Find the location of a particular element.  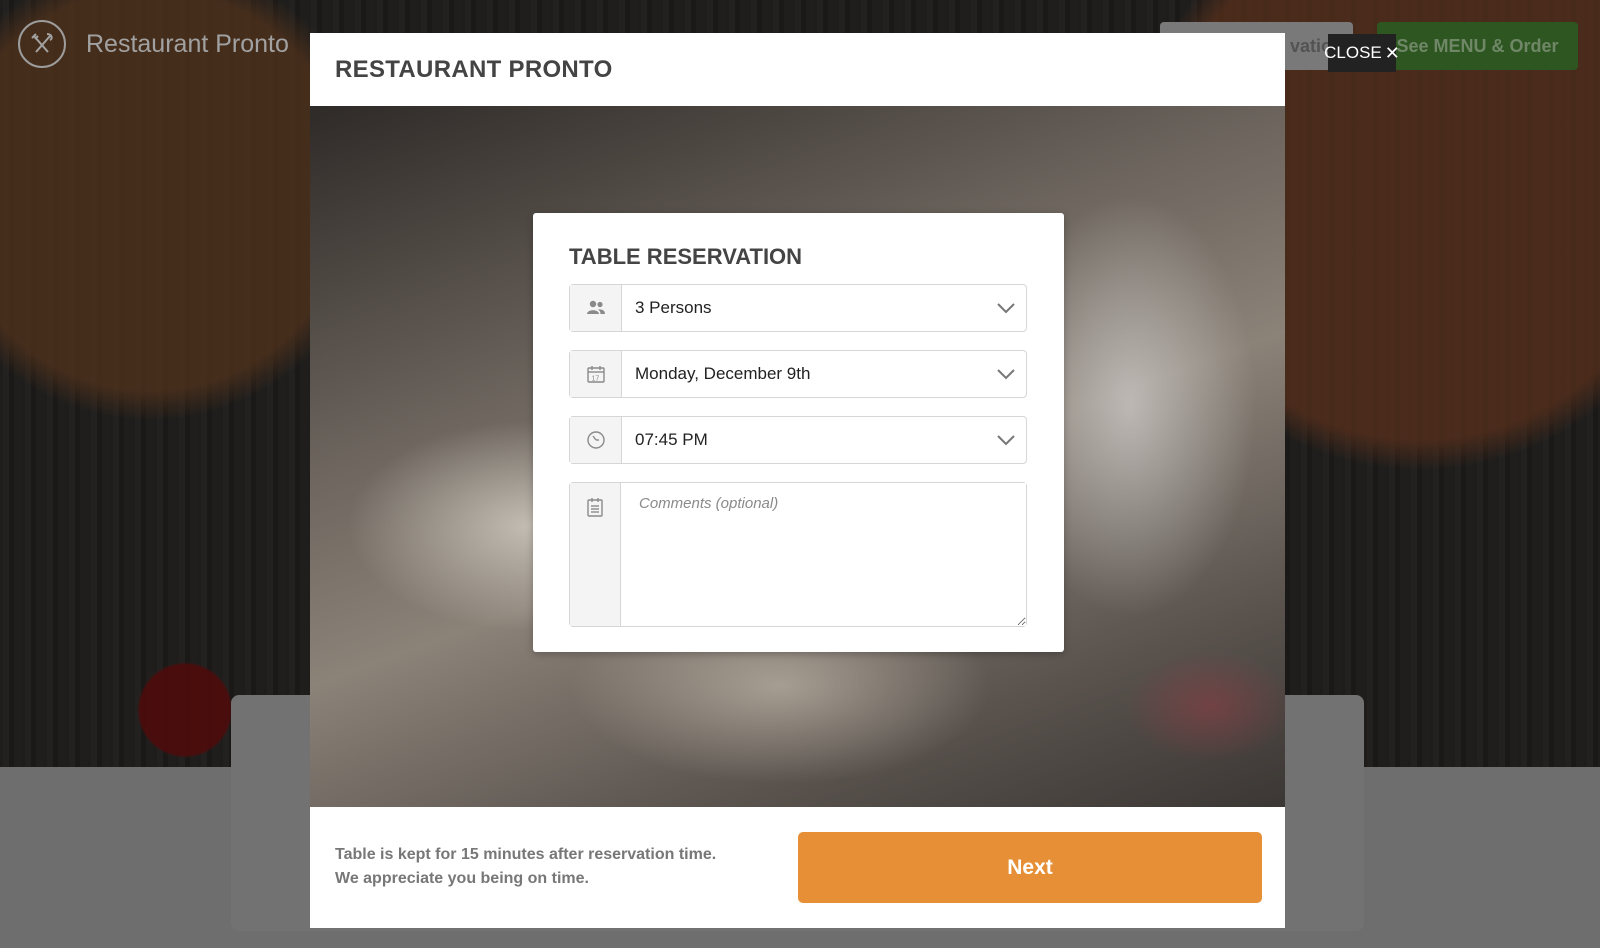

date-select: 17 Monday, December 9th is located at coordinates (798, 374).